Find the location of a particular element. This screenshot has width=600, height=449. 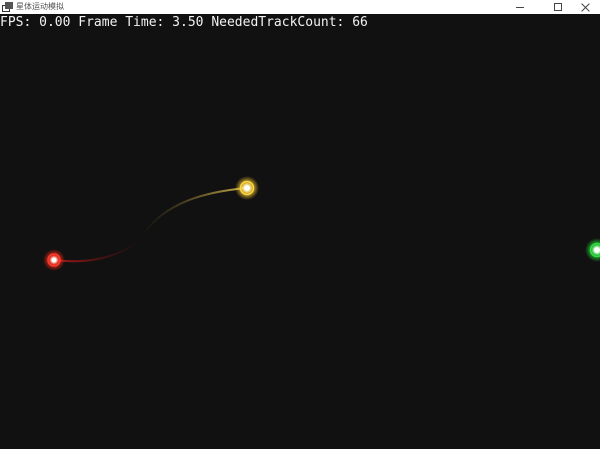

maximize-icon is located at coordinates (558, 7).